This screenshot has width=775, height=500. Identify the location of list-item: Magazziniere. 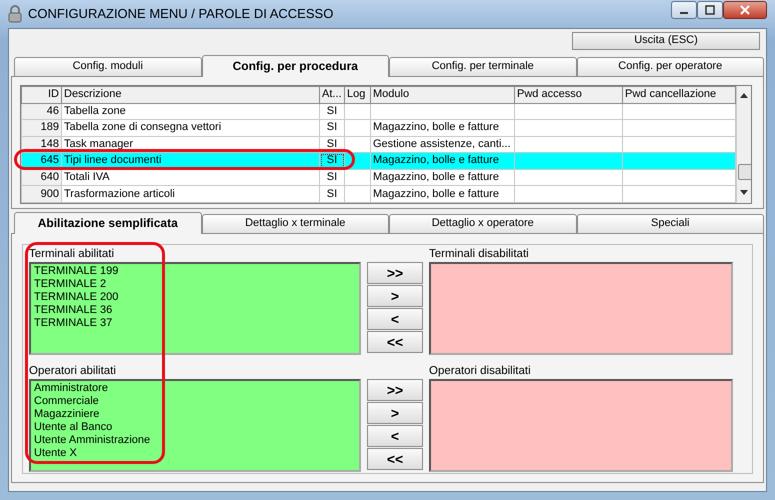
(195, 414).